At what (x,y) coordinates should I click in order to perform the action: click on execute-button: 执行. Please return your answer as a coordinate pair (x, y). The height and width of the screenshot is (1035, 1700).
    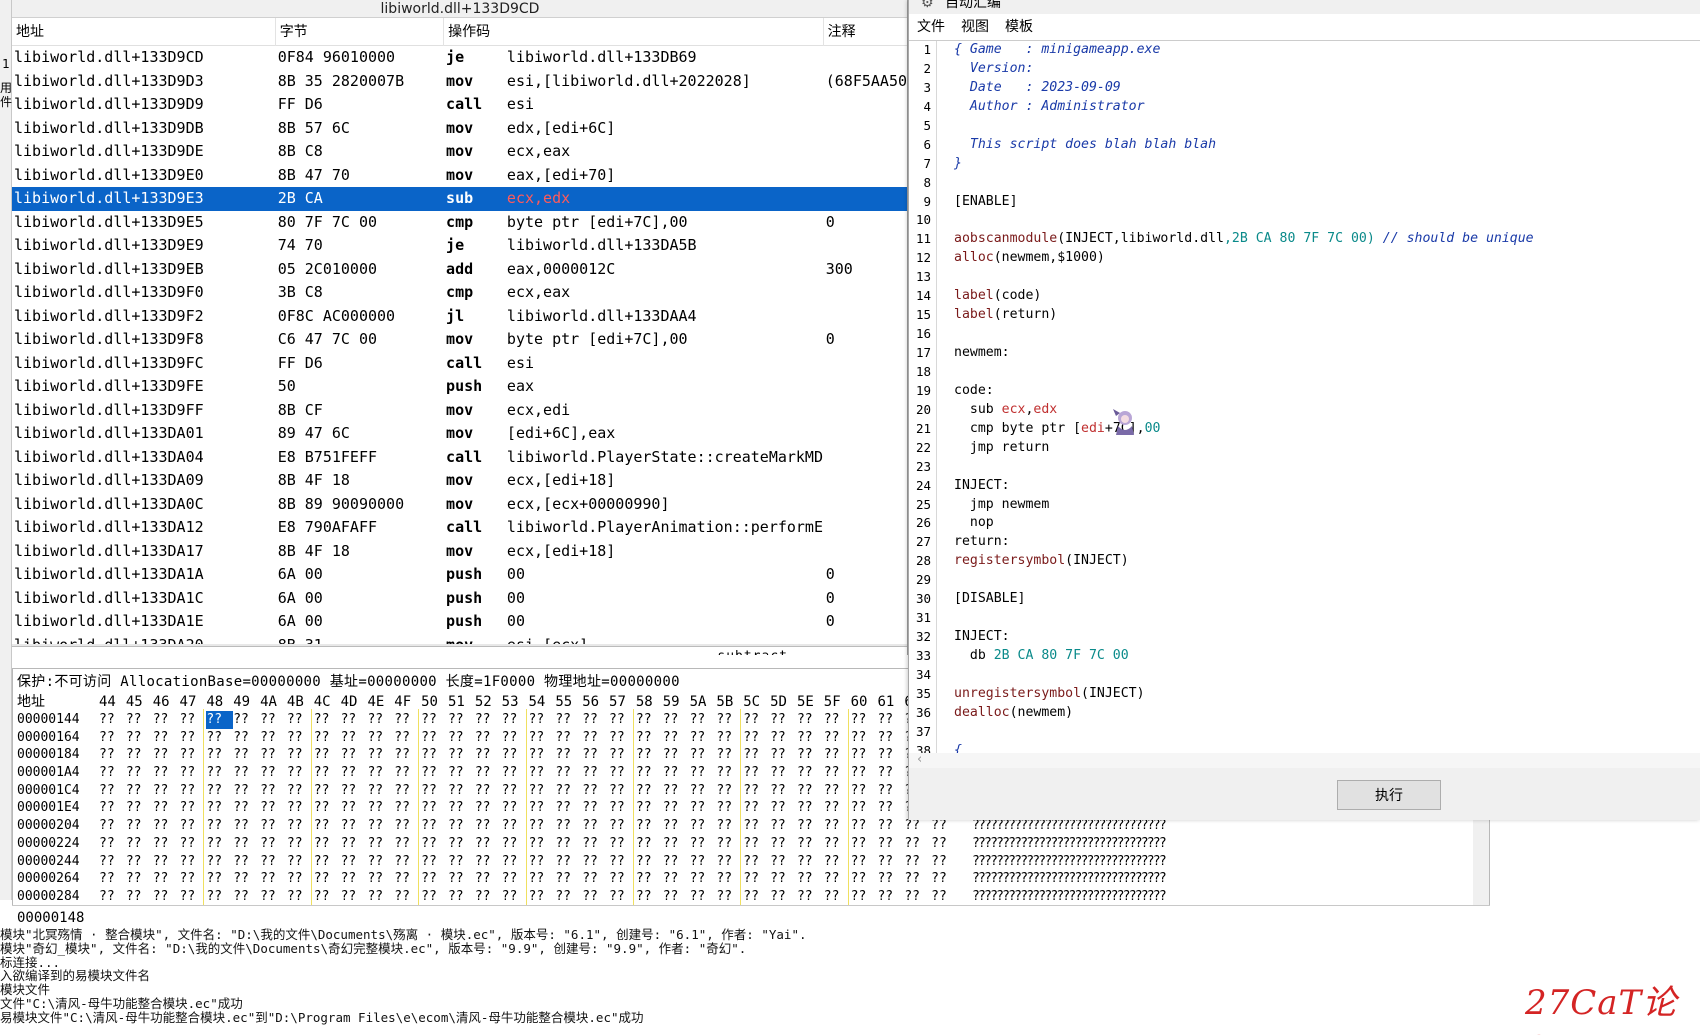
    Looking at the image, I should click on (1389, 795).